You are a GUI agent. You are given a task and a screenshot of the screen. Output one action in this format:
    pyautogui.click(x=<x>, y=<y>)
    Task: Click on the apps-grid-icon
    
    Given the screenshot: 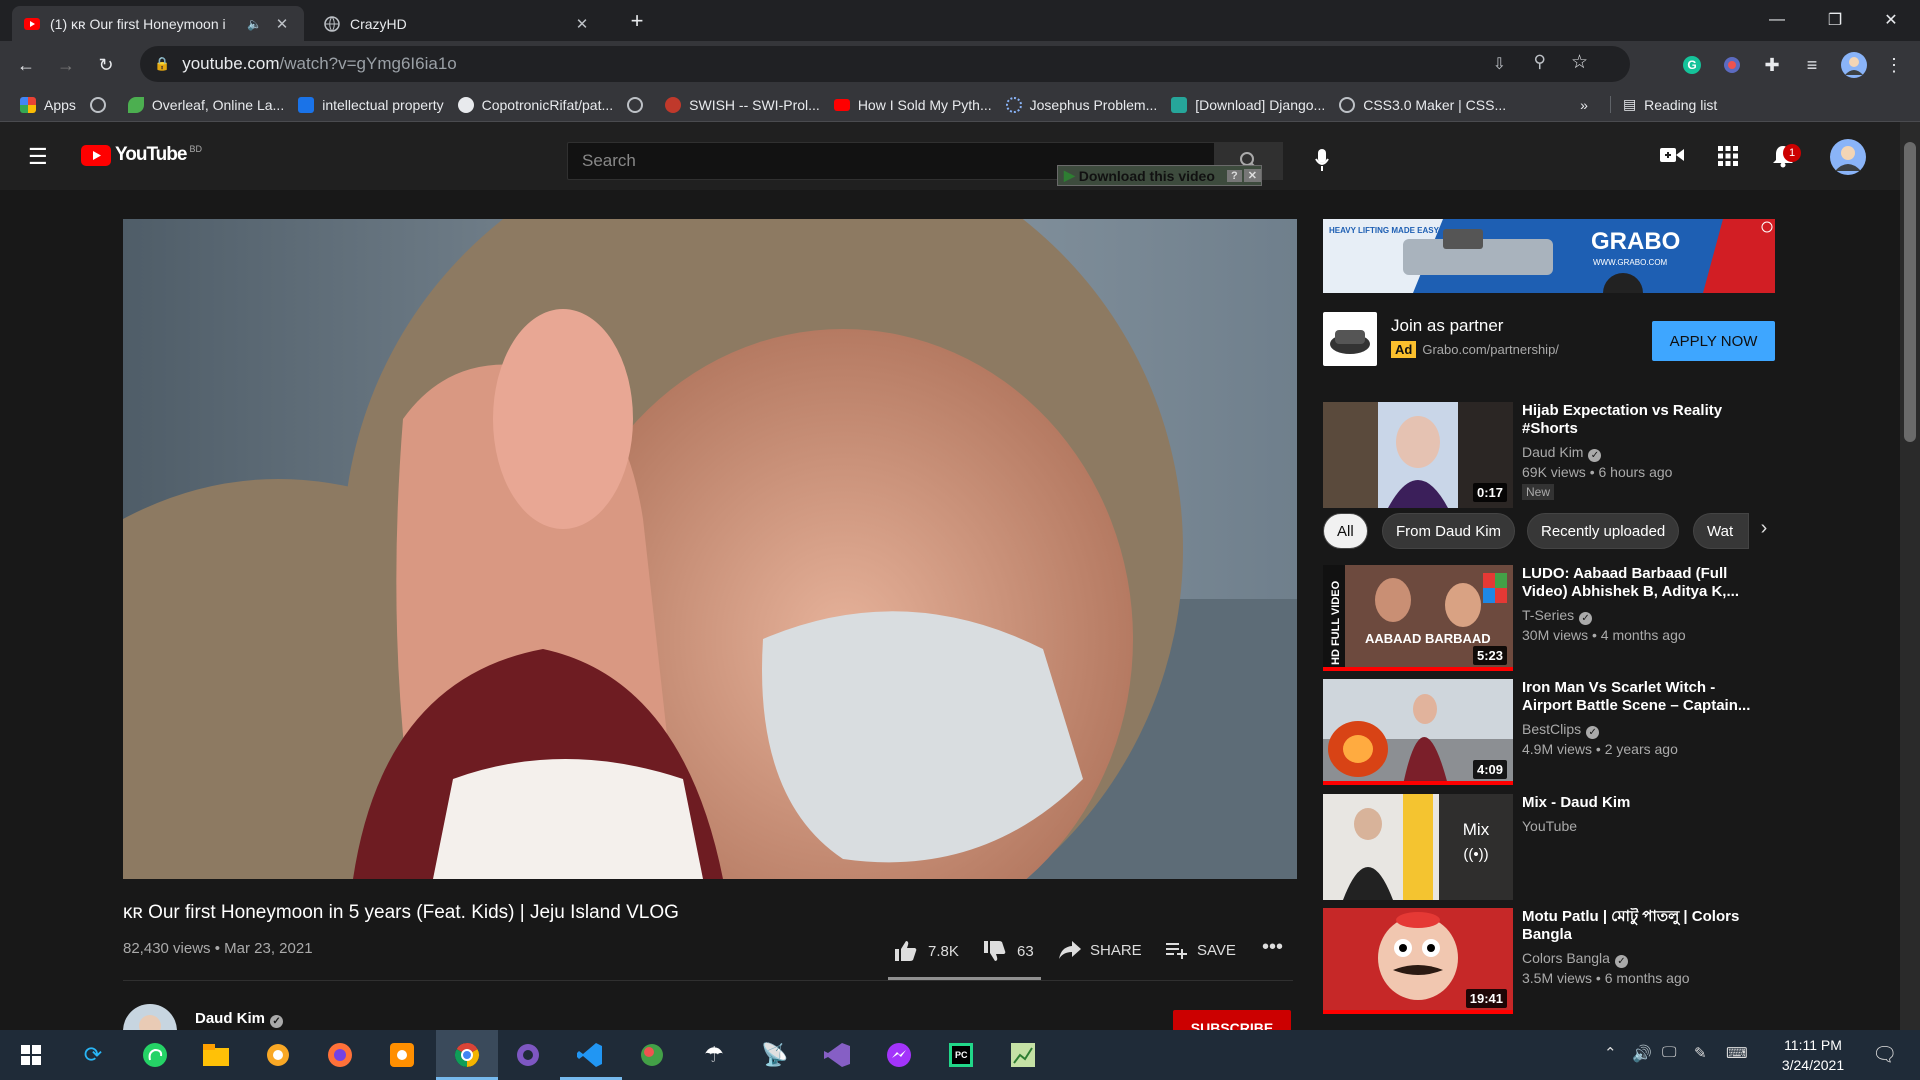 What is the action you would take?
    pyautogui.click(x=1728, y=158)
    